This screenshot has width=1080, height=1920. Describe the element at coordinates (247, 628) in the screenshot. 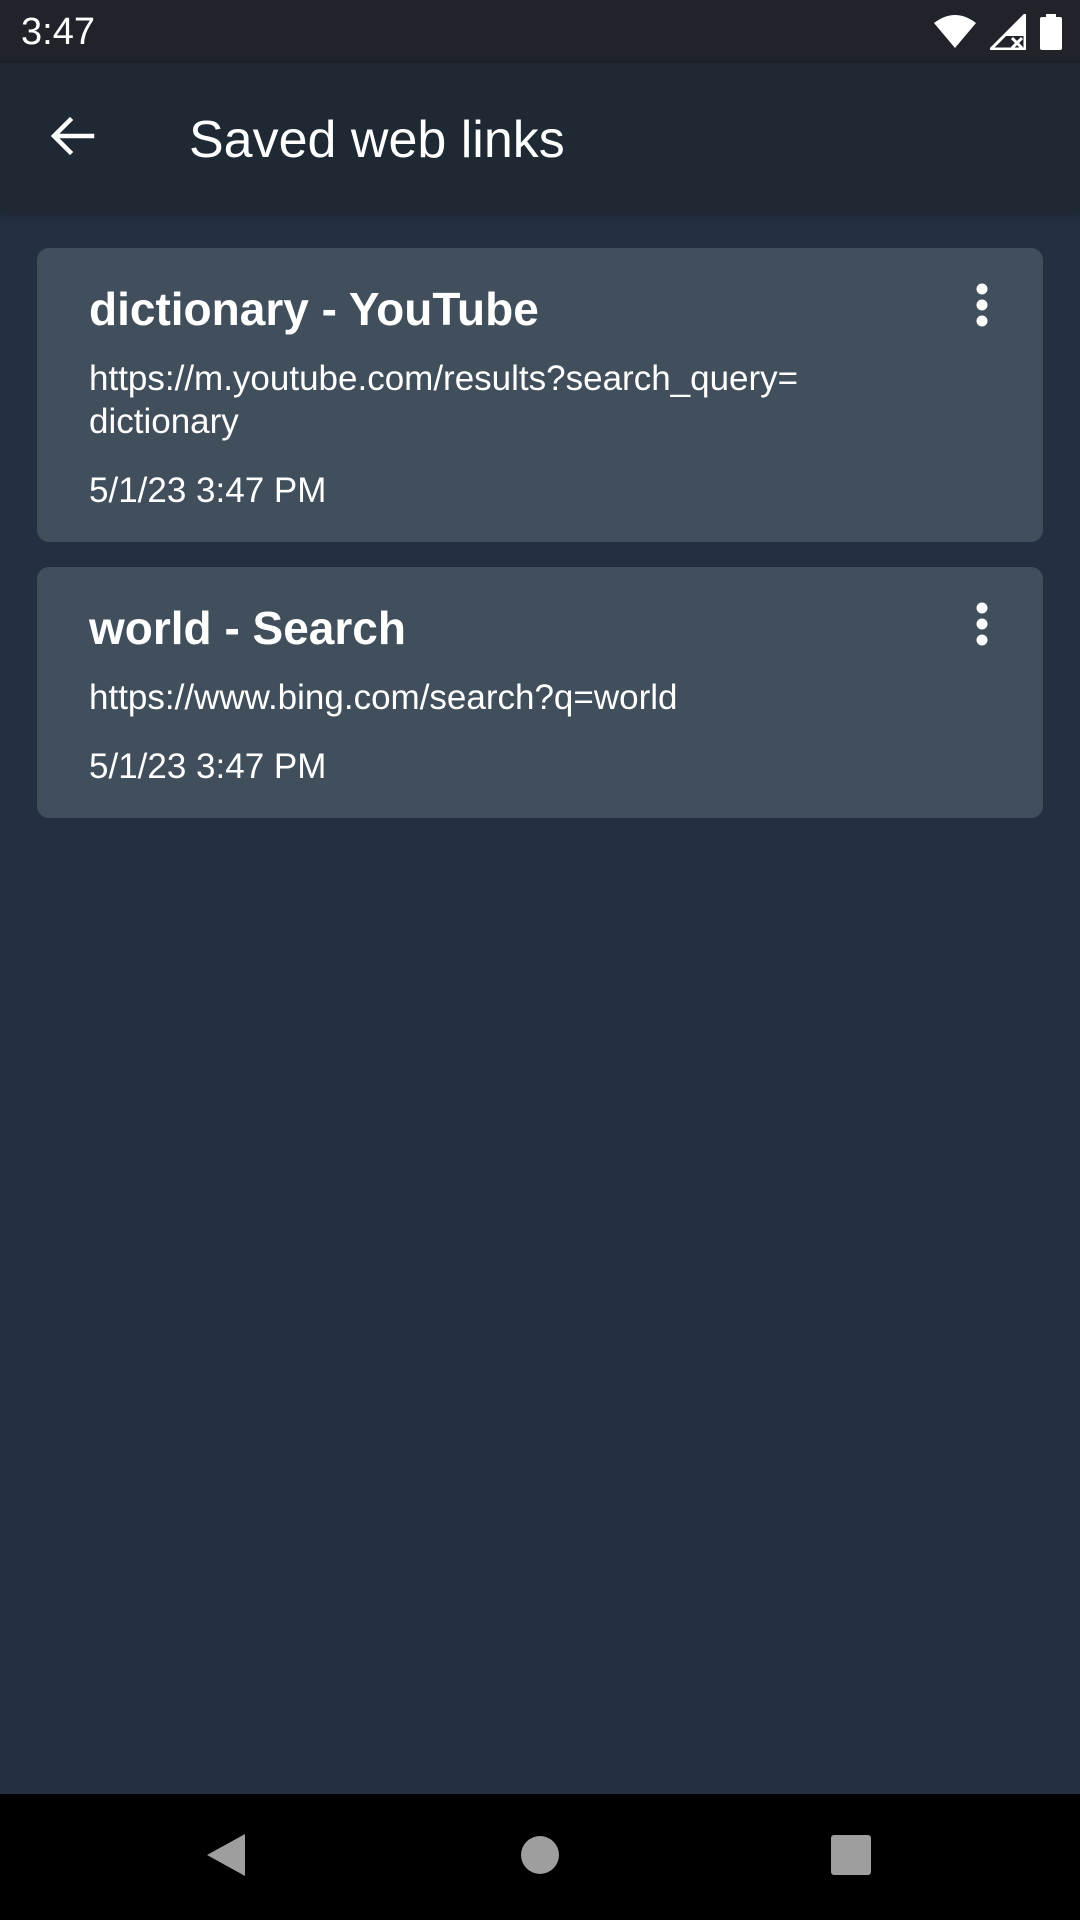

I see `link-title: world - Search` at that location.